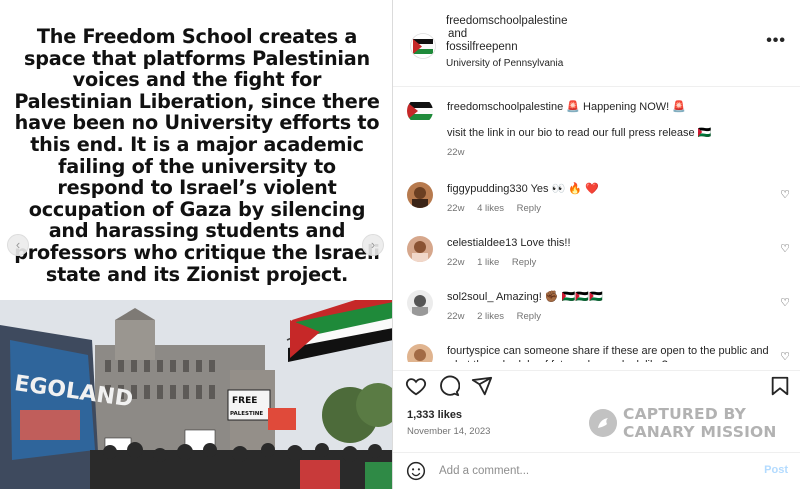 The height and width of the screenshot is (489, 800). I want to click on comment-username: celestialdee13, so click(482, 243).